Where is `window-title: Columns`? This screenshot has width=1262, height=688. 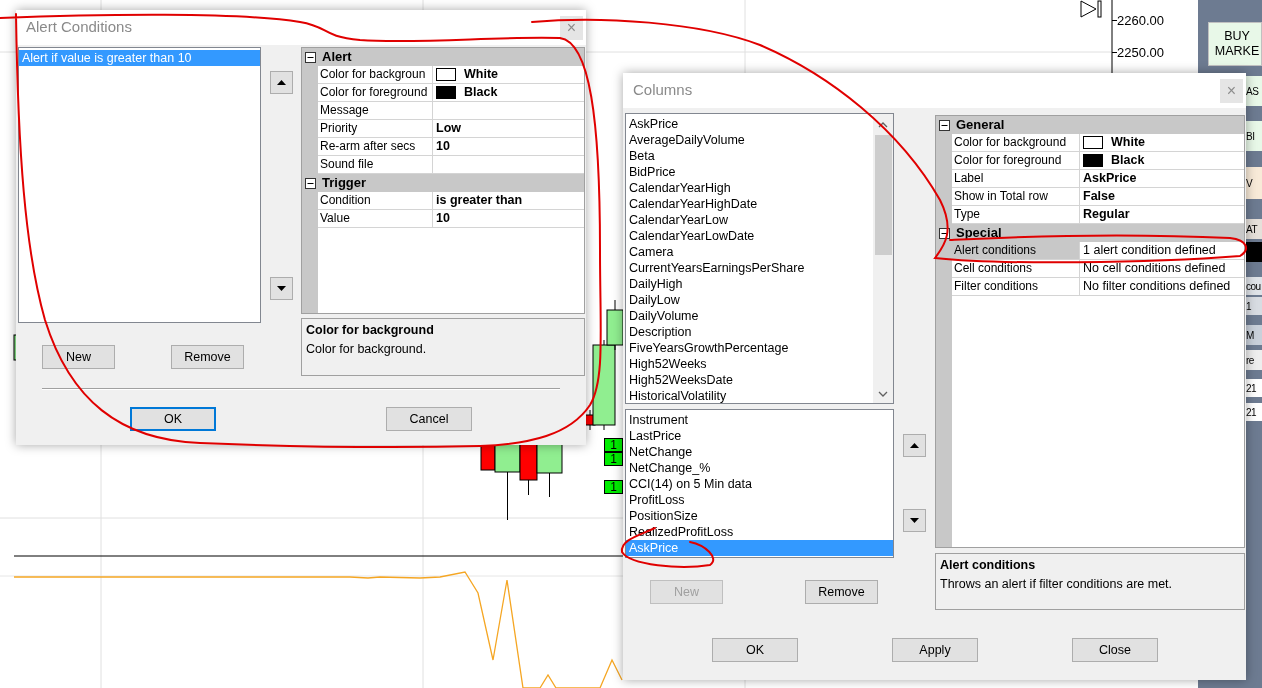 window-title: Columns is located at coordinates (663, 90).